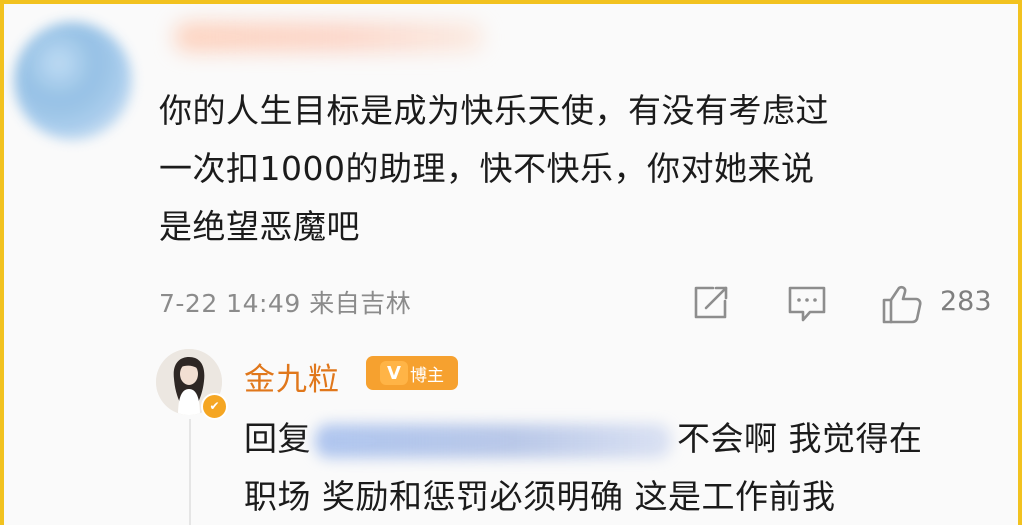 The width and height of the screenshot is (1022, 525). What do you see at coordinates (190, 472) in the screenshot?
I see `thread-divider` at bounding box center [190, 472].